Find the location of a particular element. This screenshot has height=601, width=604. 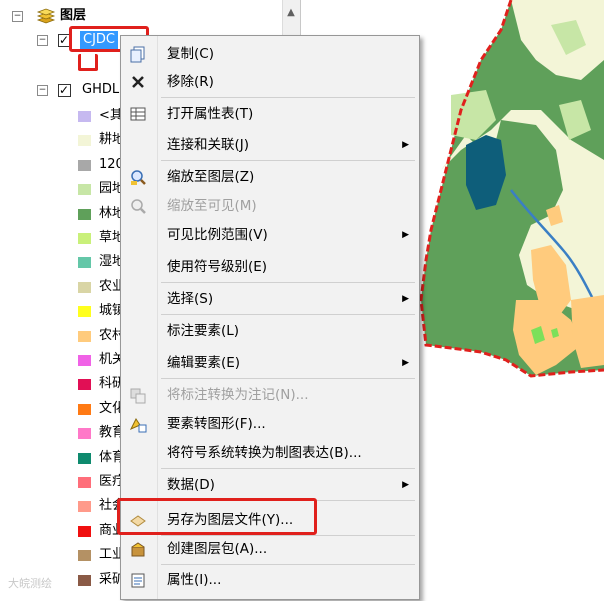

menu-item-label: 使用符号级别(E) is located at coordinates (217, 267).